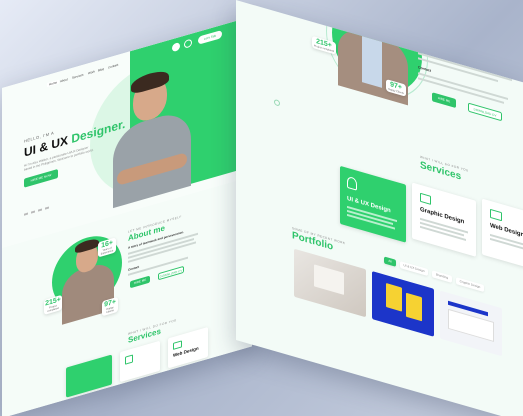 The width and height of the screenshot is (523, 416). I want to click on service-card-uiux: UI & UX Design, so click(373, 204).